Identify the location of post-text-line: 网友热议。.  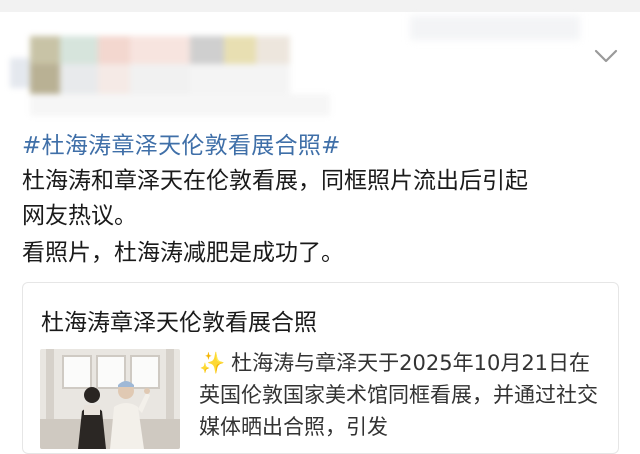
(79, 216).